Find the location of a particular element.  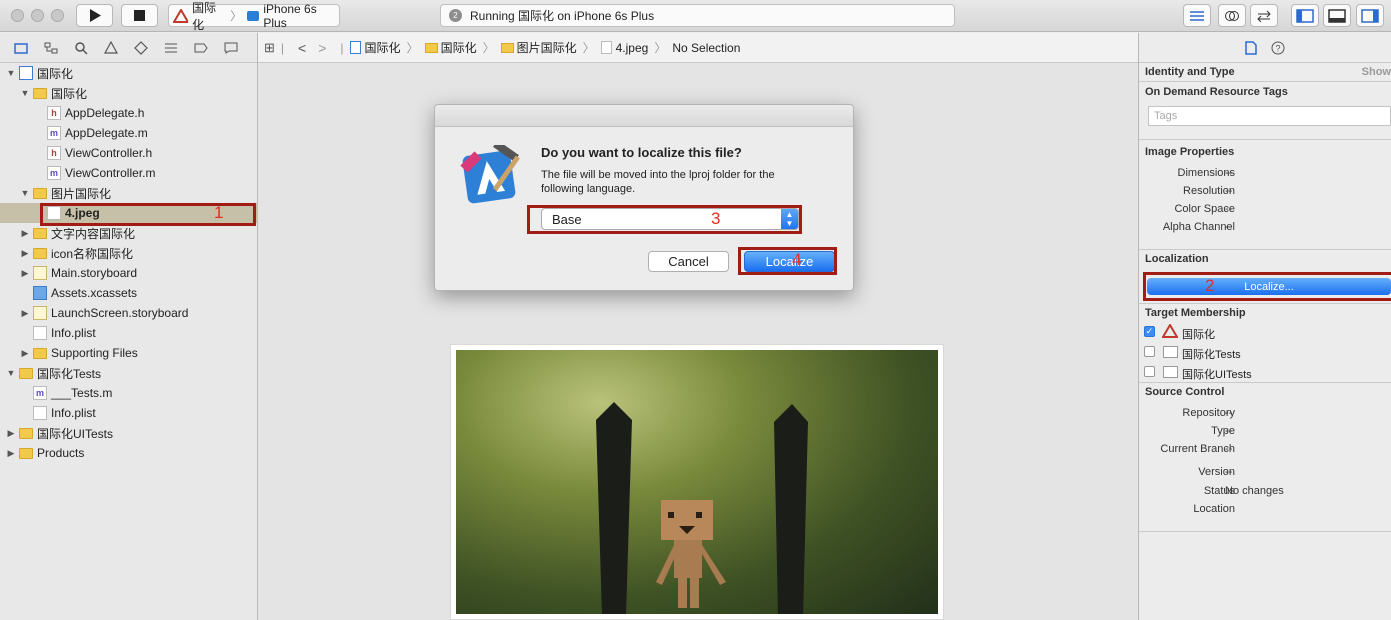

assistant-editor-button is located at coordinates (1232, 15).